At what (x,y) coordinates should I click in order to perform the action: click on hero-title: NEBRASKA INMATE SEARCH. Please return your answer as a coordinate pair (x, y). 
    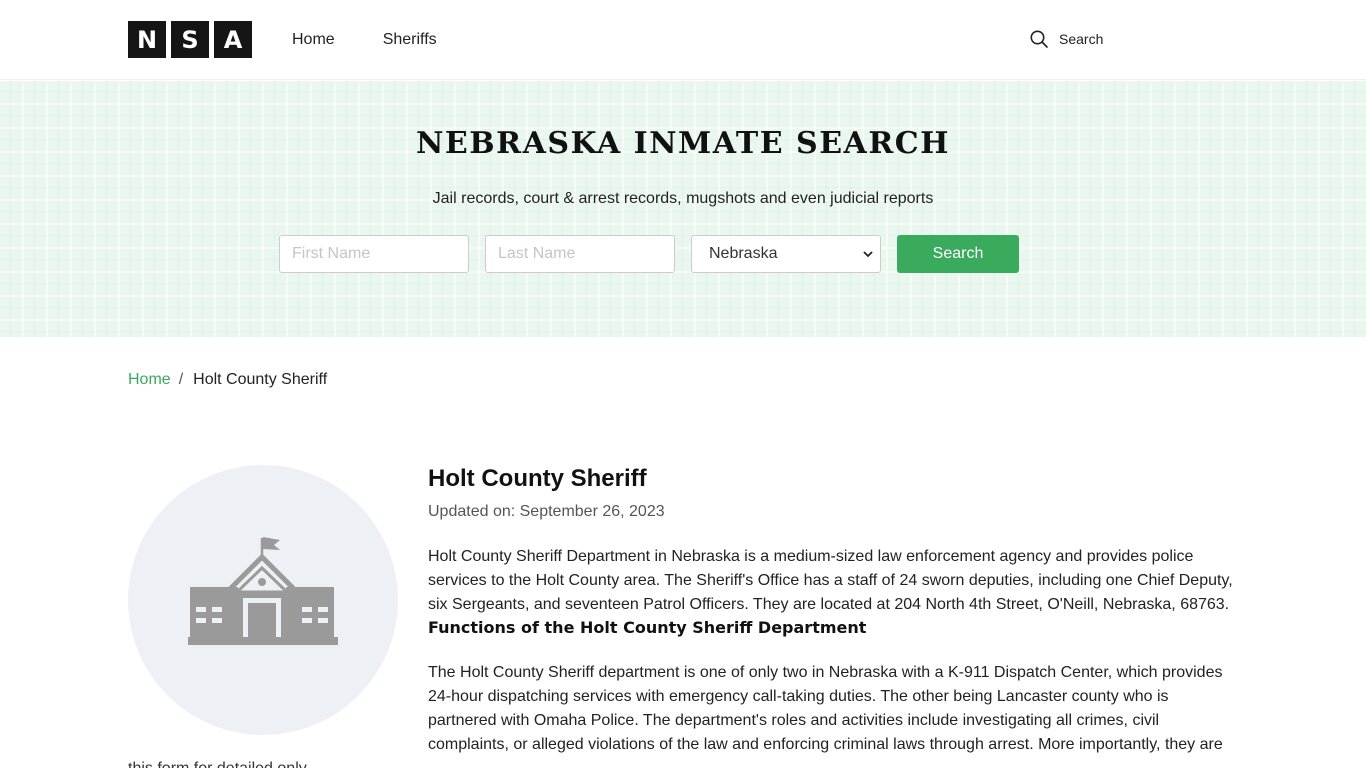
    Looking at the image, I should click on (683, 143).